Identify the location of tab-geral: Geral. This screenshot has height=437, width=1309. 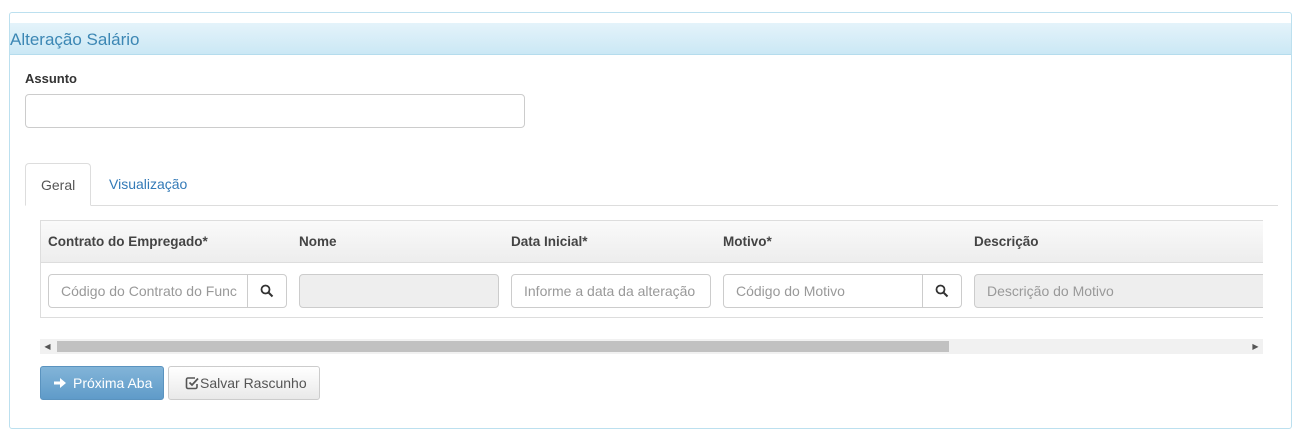
(58, 184).